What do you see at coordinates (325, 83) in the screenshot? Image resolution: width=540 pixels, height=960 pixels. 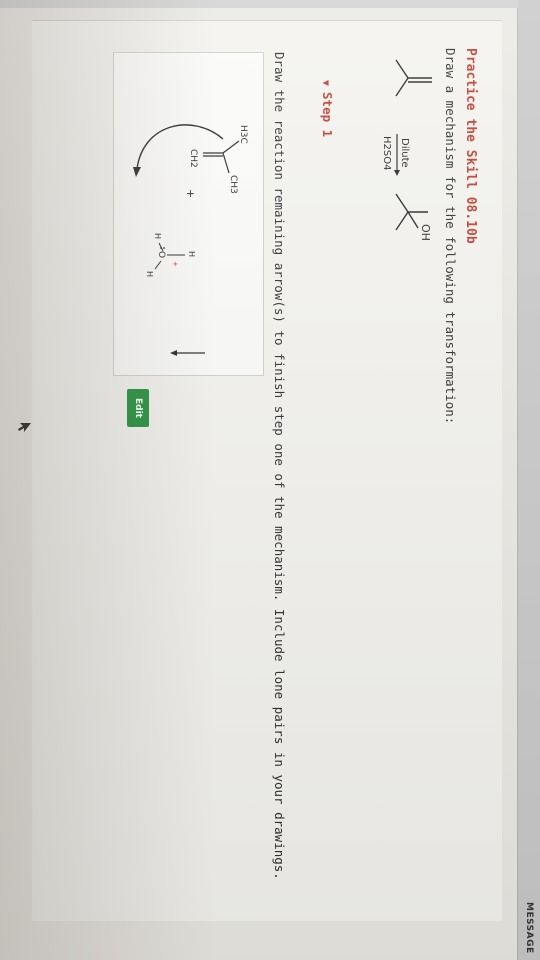 I see `collapse-triangle-icon: ▼` at bounding box center [325, 83].